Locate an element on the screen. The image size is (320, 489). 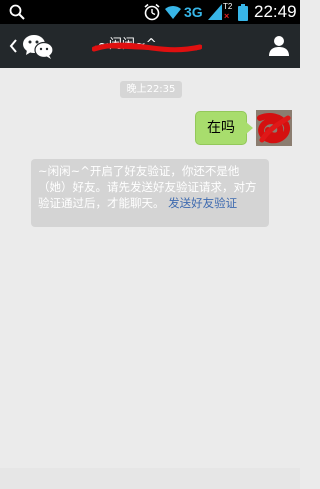
bottom-bar is located at coordinates (150, 478).